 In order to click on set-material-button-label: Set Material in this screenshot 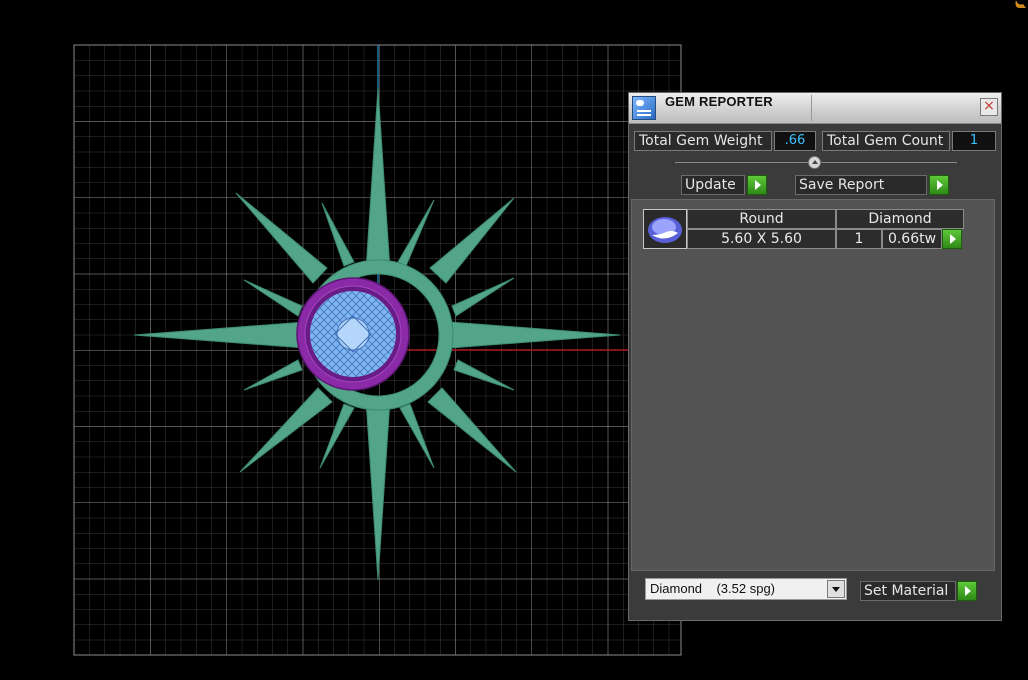, I will do `click(908, 591)`.